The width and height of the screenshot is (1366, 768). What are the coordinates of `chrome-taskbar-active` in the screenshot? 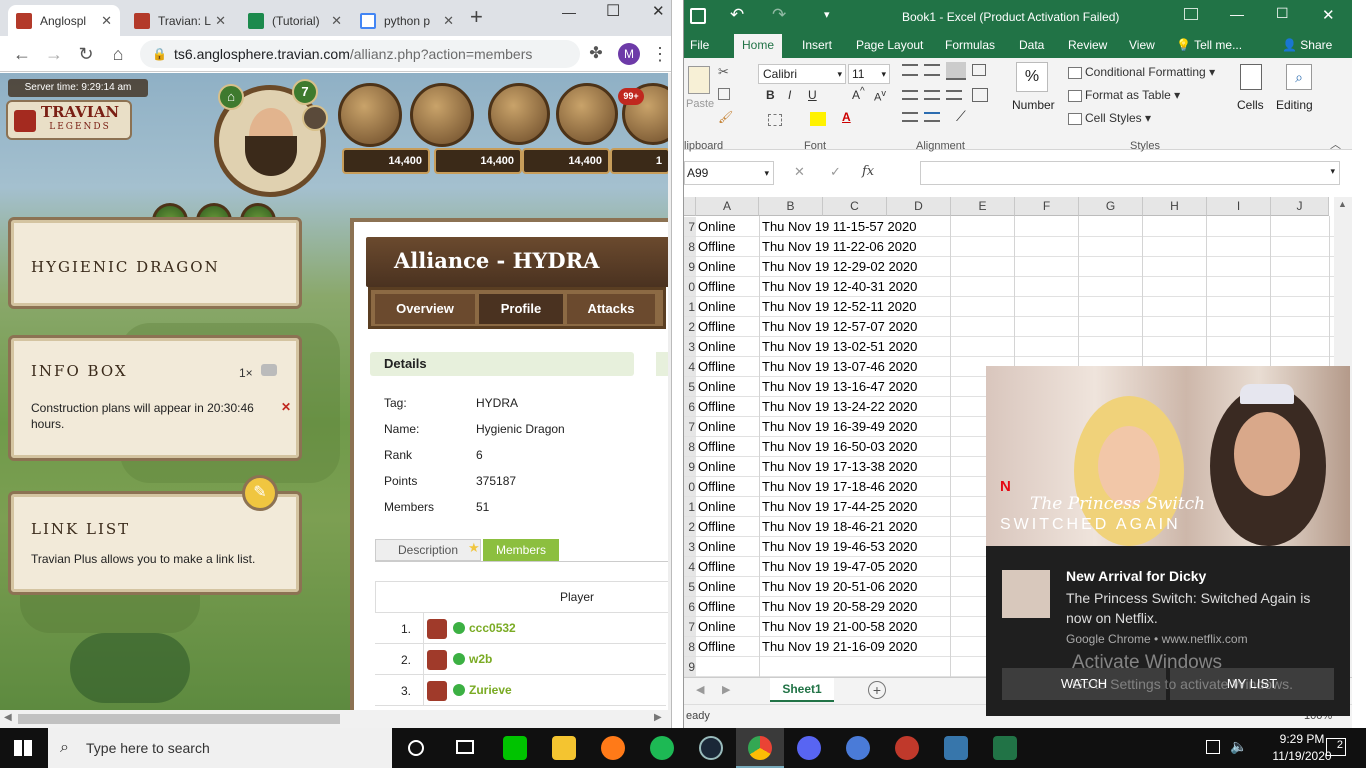 It's located at (760, 748).